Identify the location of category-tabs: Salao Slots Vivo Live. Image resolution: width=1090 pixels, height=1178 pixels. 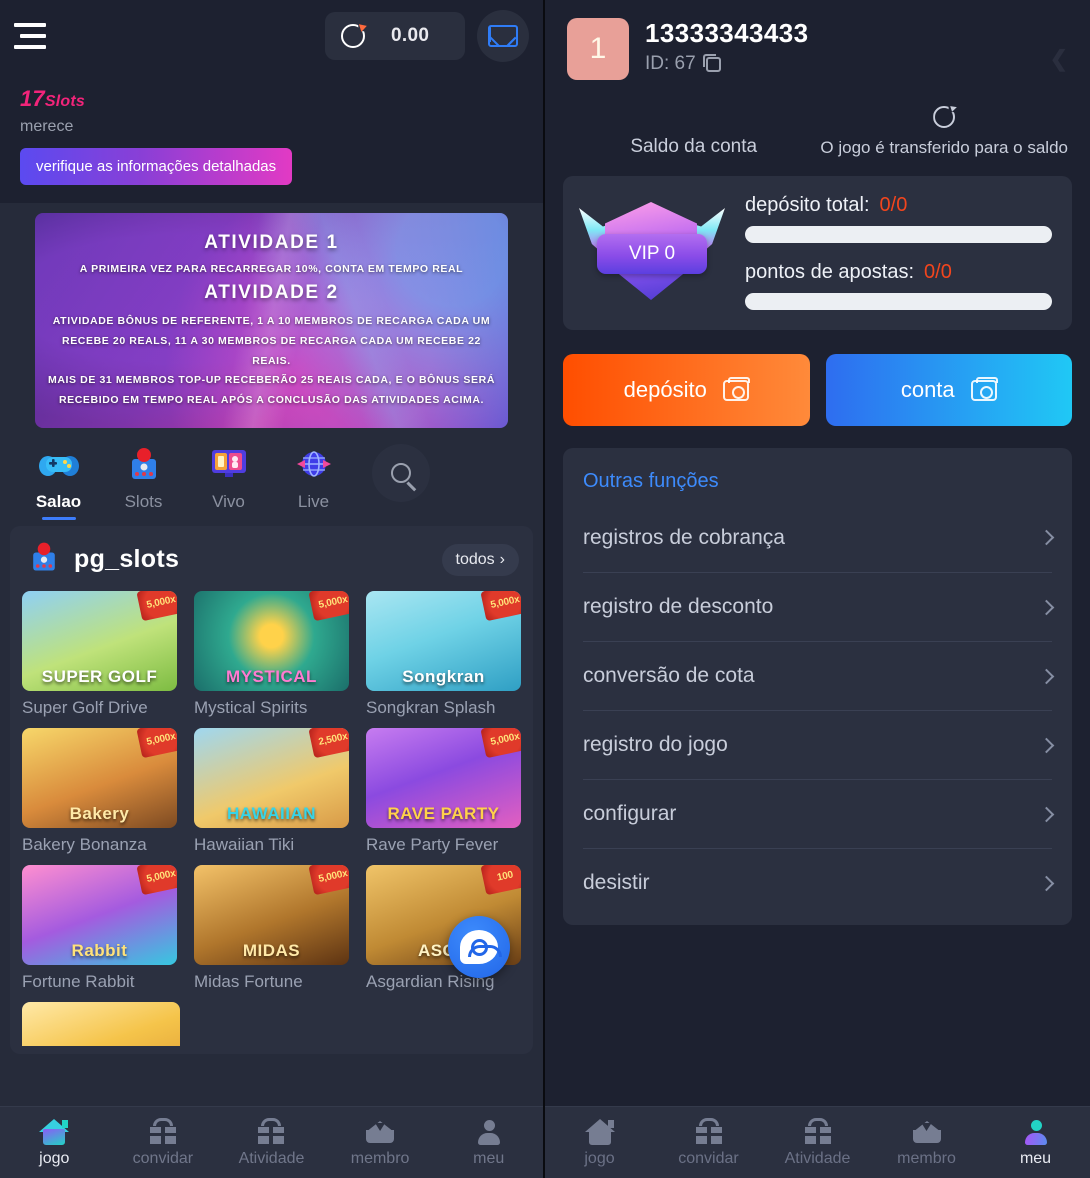
(271, 474).